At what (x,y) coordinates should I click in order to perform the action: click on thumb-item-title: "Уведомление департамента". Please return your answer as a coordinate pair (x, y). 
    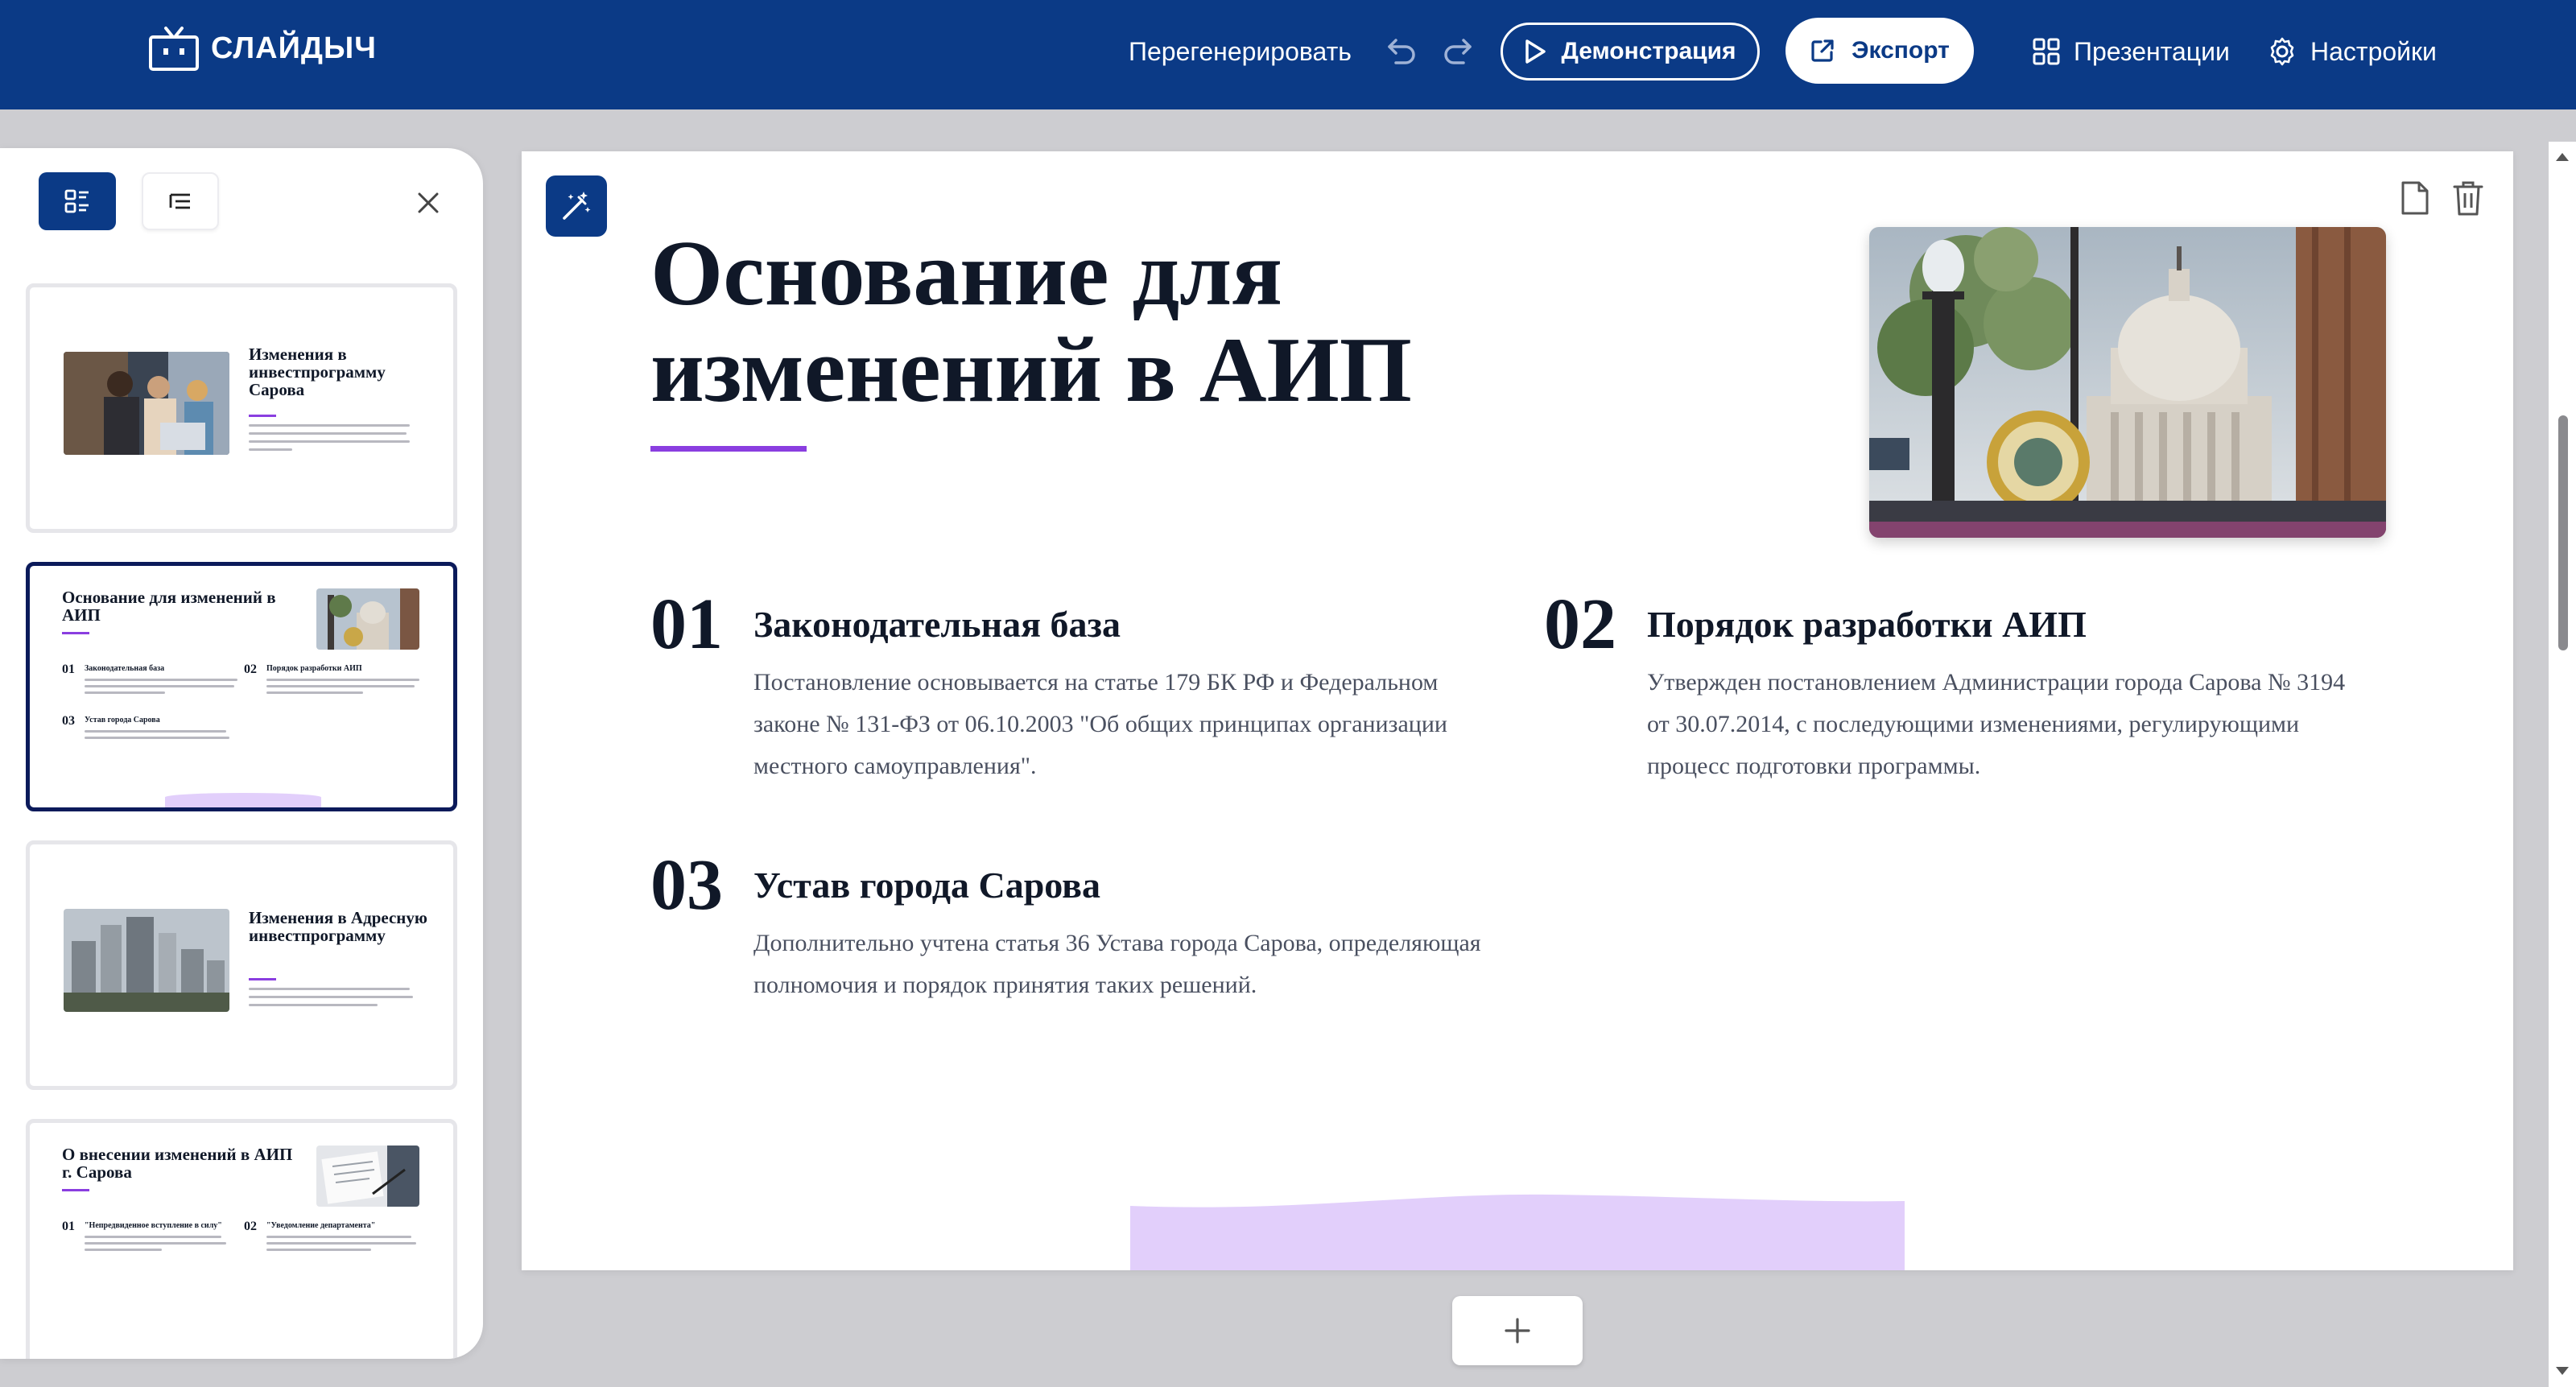
    Looking at the image, I should click on (321, 1225).